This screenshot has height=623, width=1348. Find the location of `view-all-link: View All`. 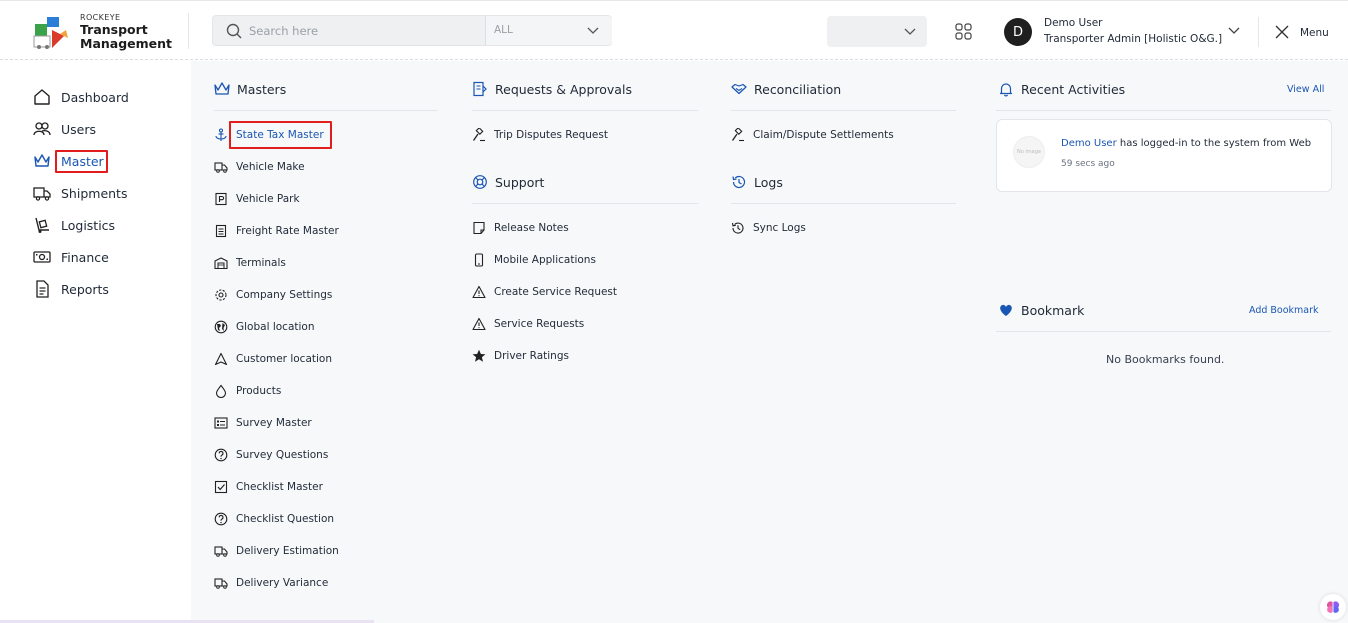

view-all-link: View All is located at coordinates (1305, 89).